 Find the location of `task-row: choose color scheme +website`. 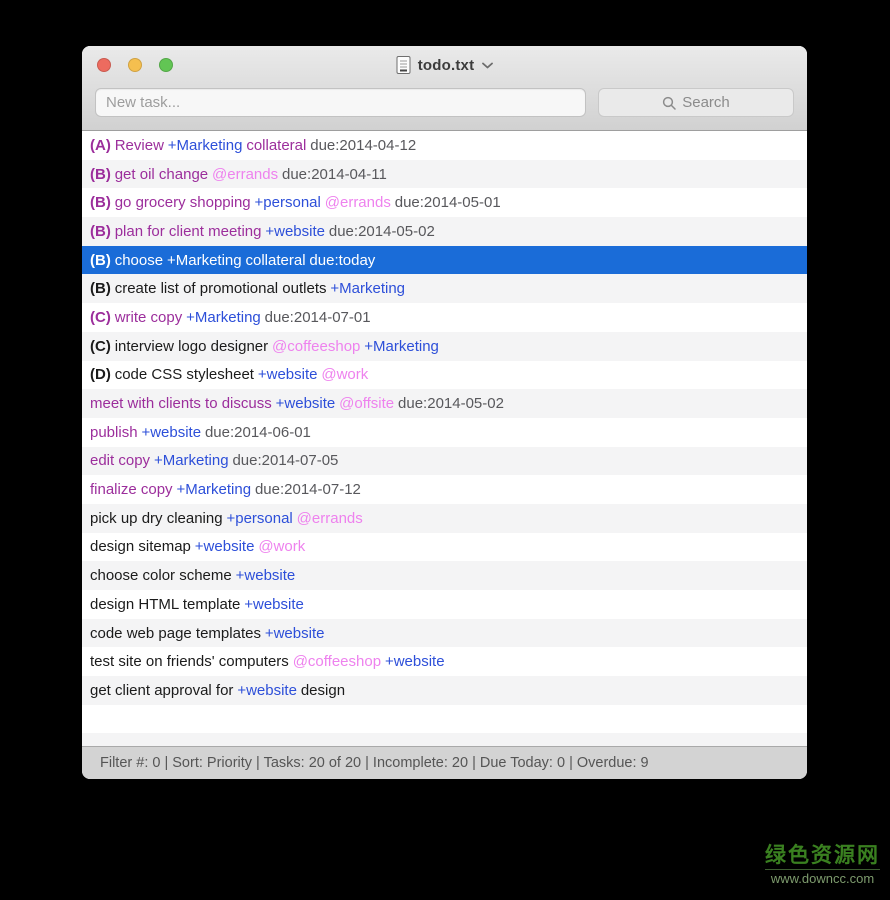

task-row: choose color scheme +website is located at coordinates (444, 575).